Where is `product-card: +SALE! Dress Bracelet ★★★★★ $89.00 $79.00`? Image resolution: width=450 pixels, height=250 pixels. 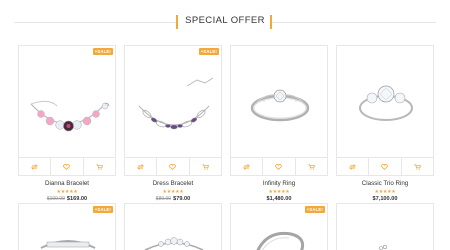 product-card: +SALE! Dress Bracelet ★★★★★ $89.00 $79.00 is located at coordinates (173, 124).